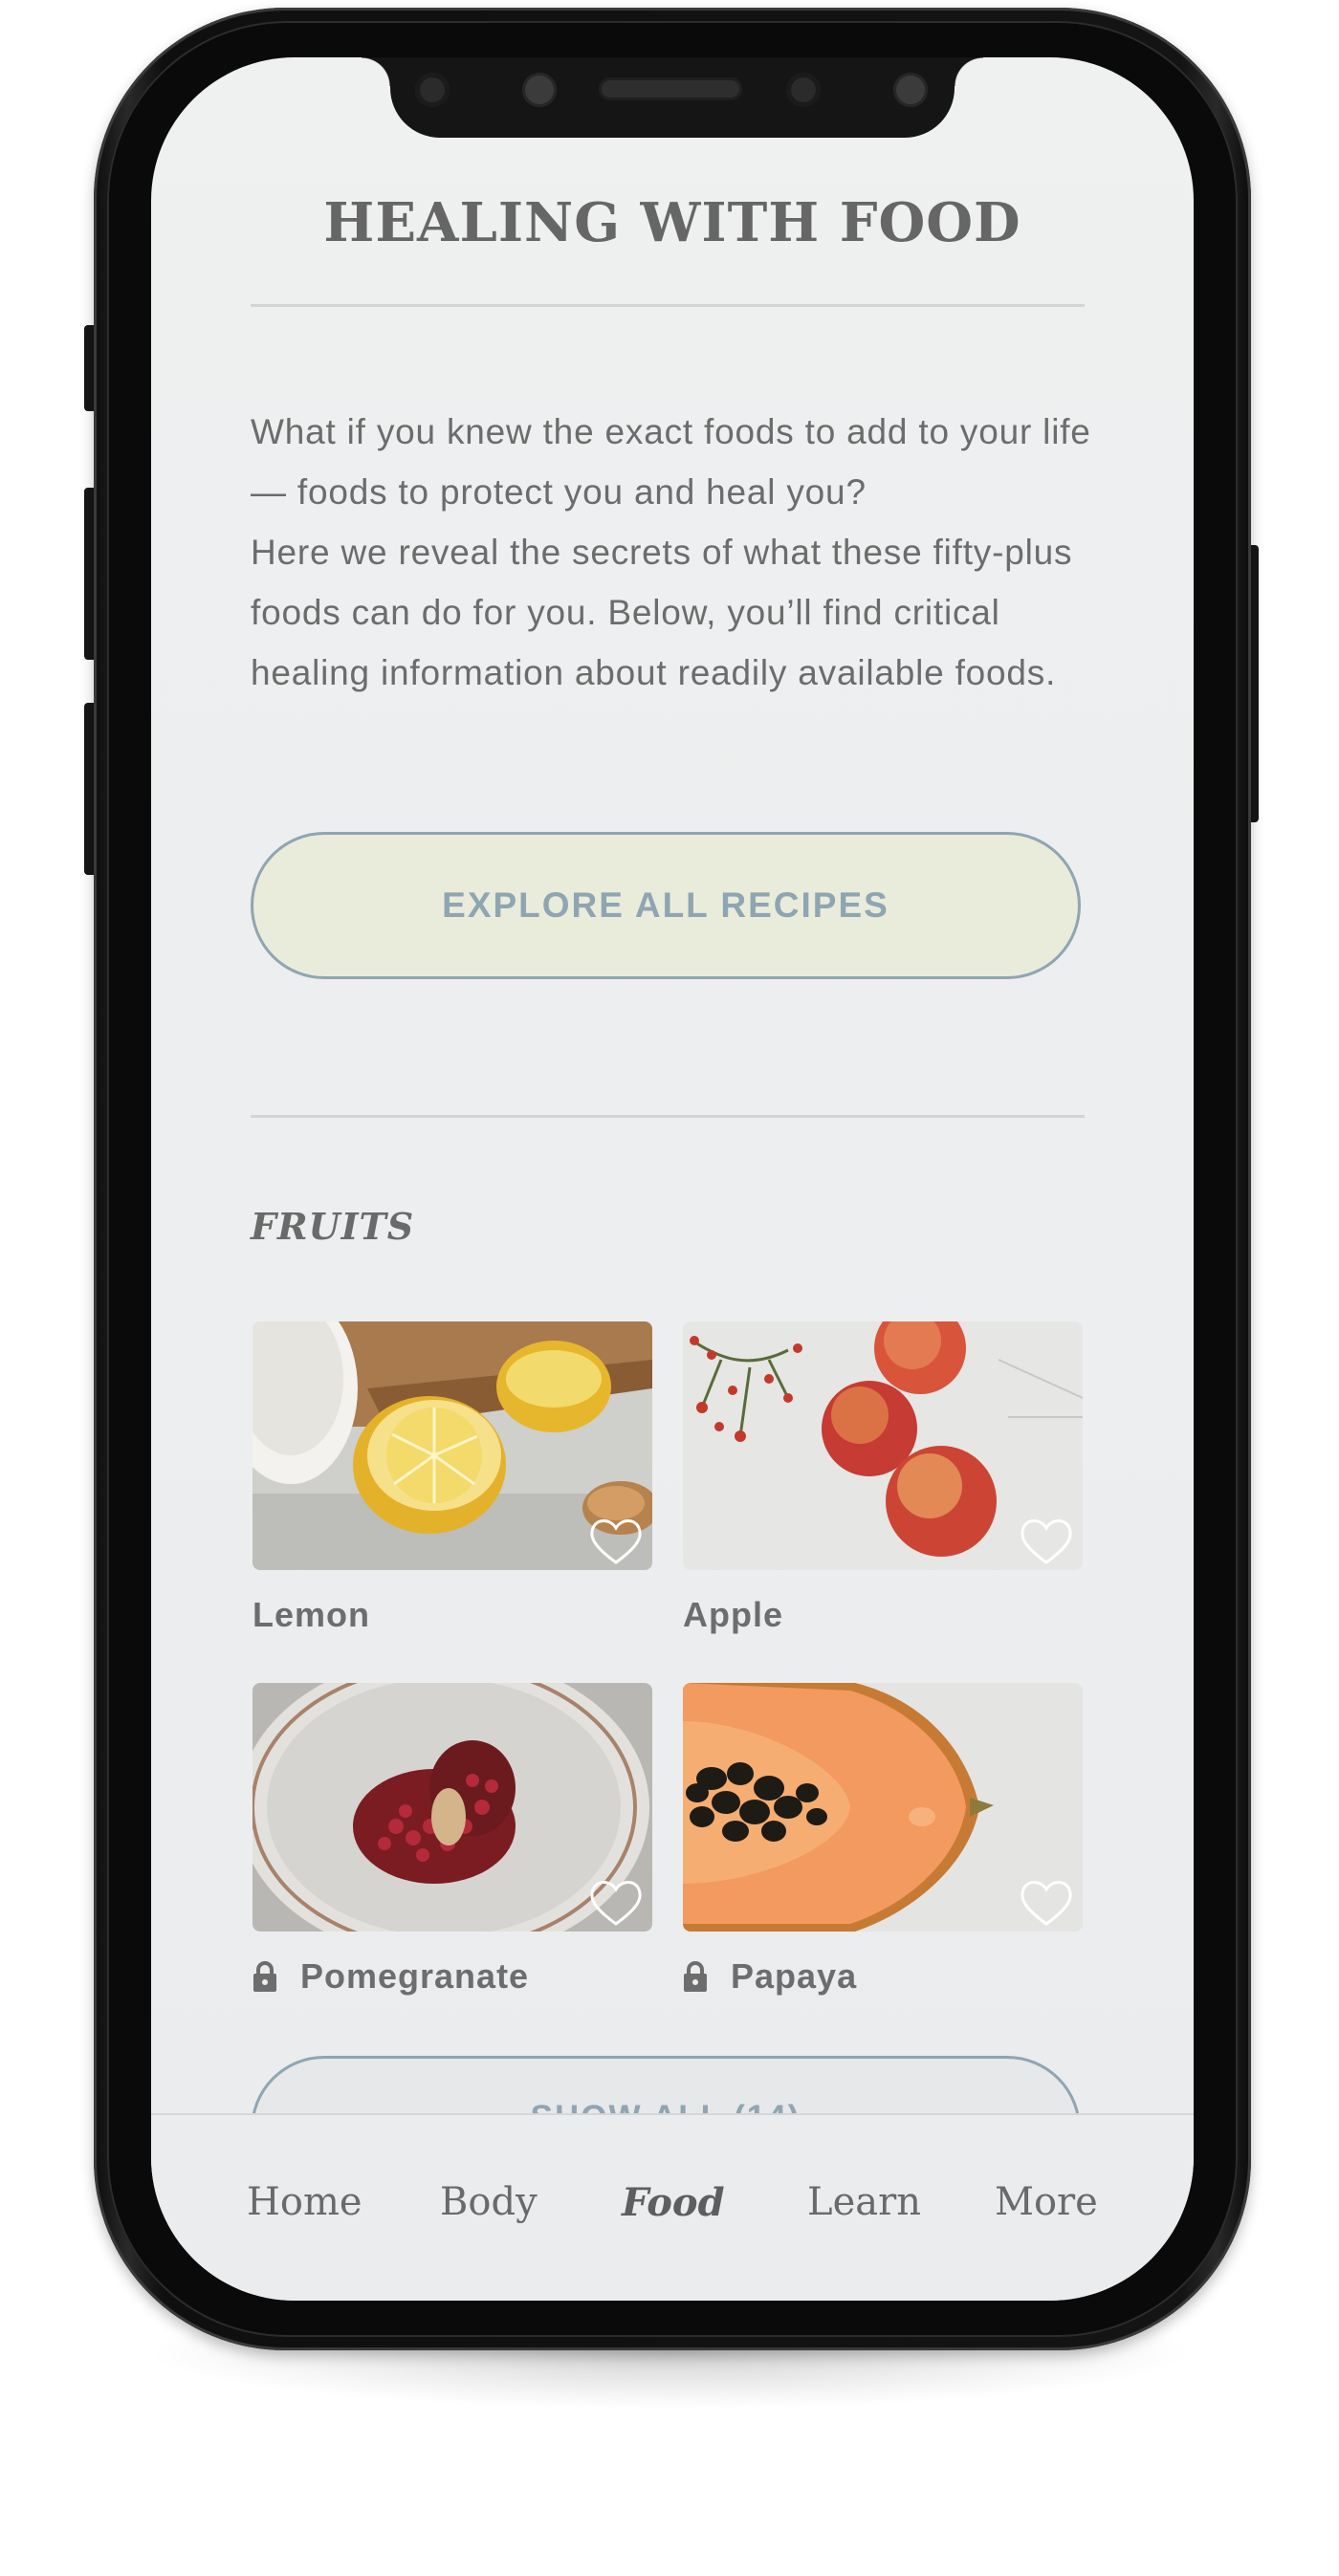  What do you see at coordinates (883, 1445) in the screenshot?
I see `apple-image` at bounding box center [883, 1445].